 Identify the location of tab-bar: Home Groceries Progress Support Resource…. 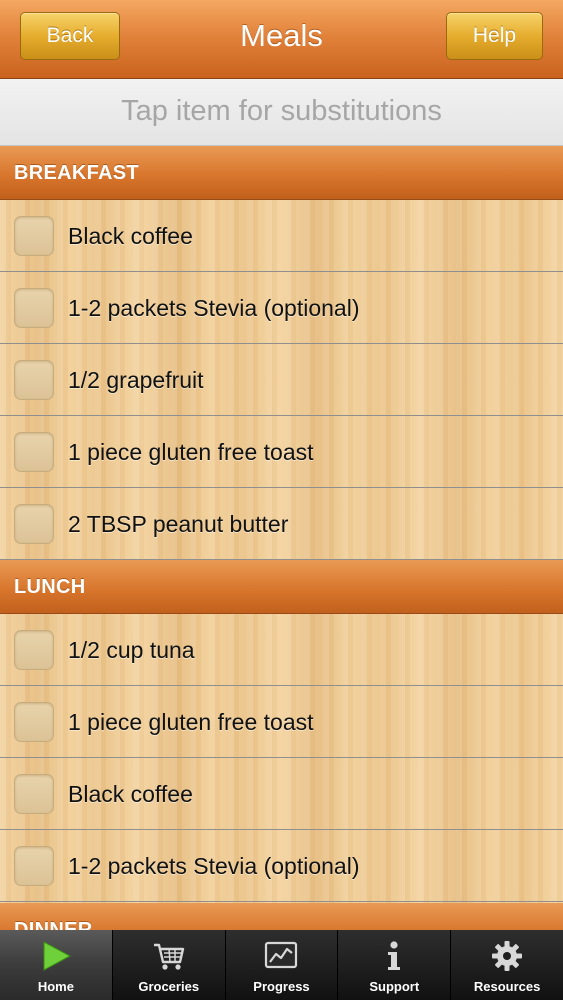
(281, 965).